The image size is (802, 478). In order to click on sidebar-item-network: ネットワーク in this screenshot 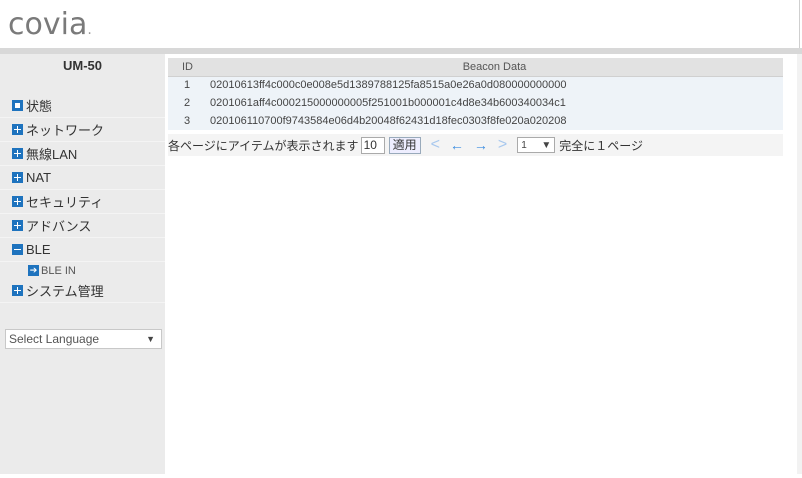, I will do `click(82, 130)`.